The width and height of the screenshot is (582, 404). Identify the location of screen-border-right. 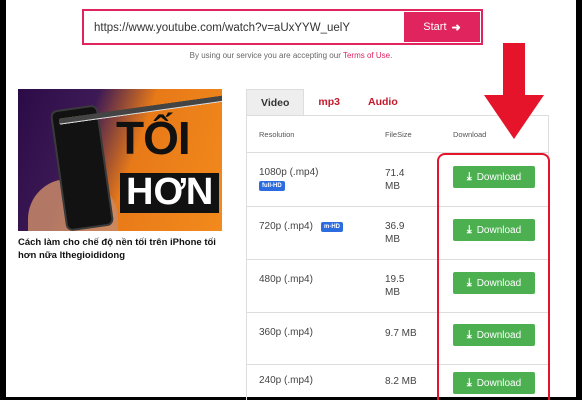
(579, 200).